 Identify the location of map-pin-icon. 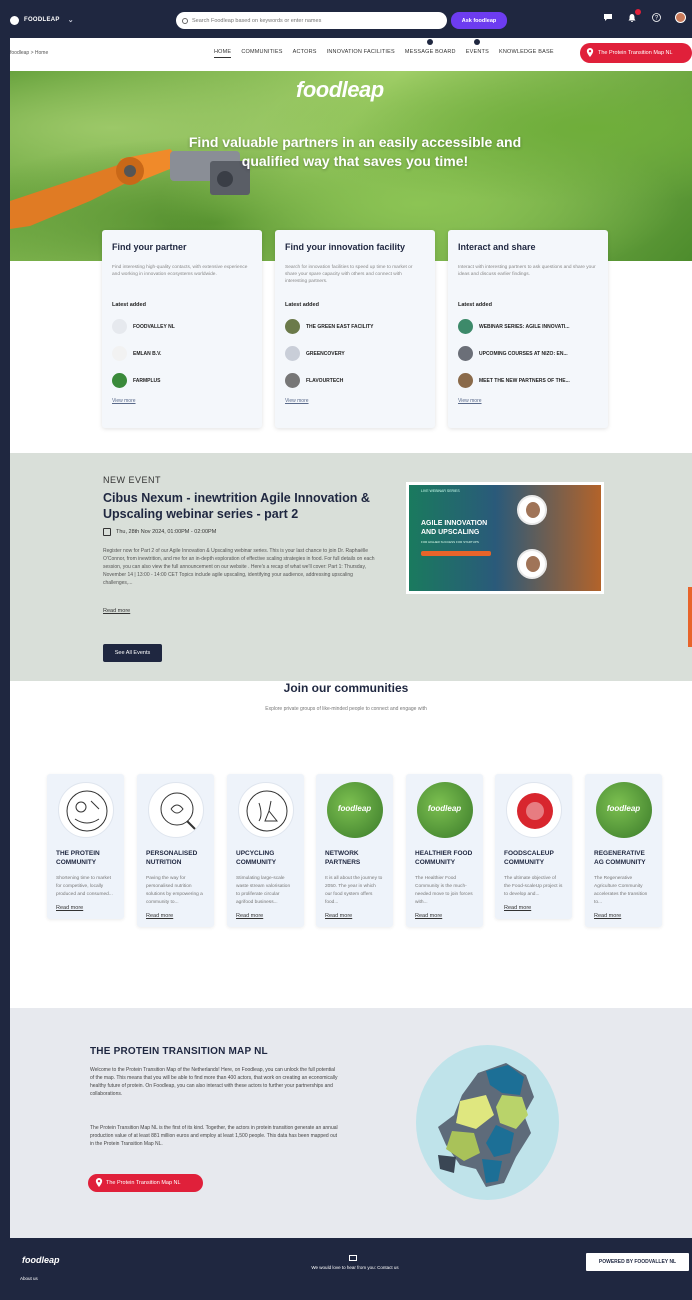
(590, 52).